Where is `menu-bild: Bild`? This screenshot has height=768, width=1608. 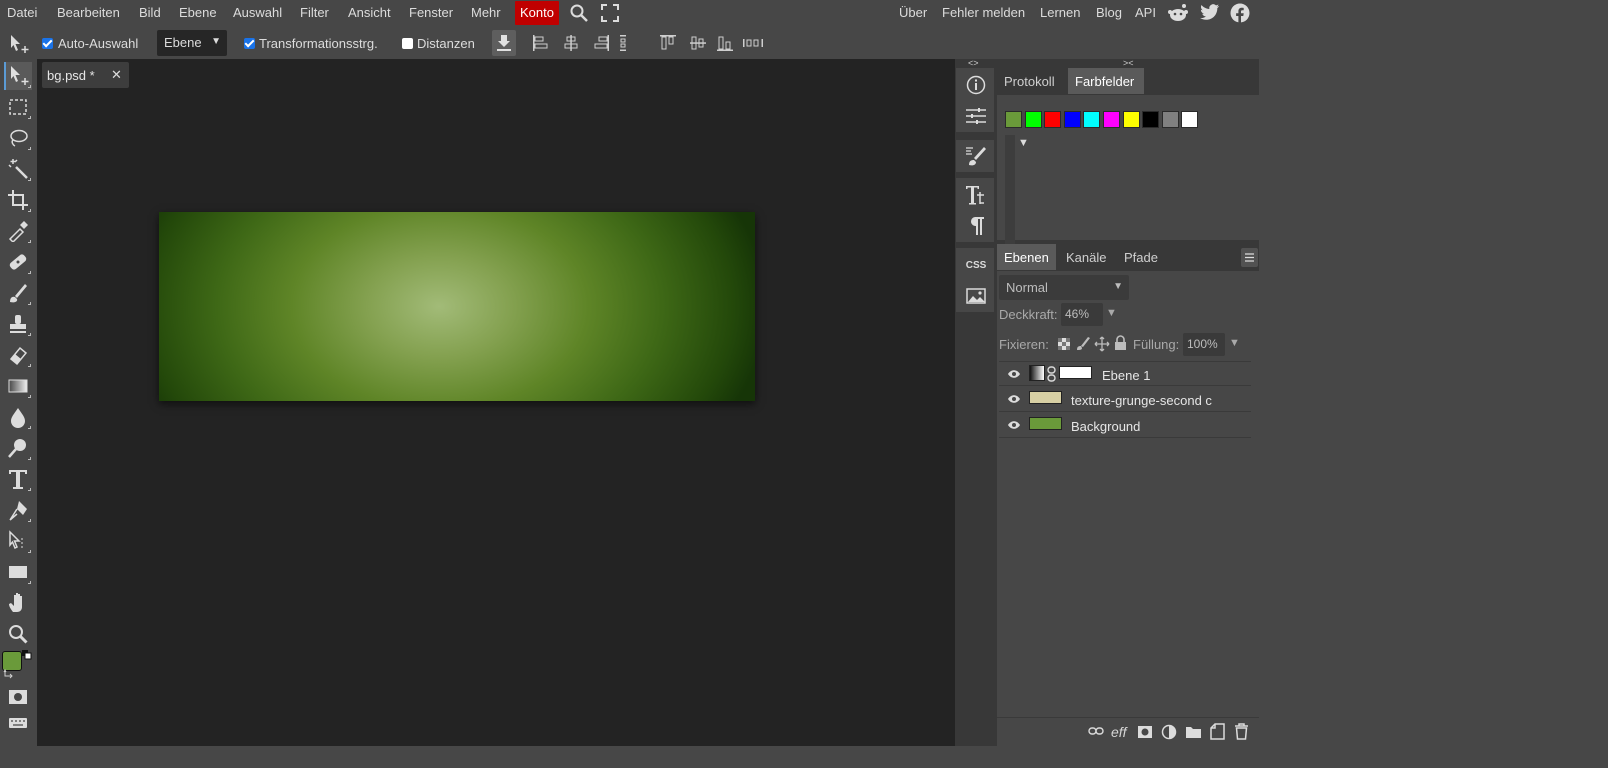
menu-bild: Bild is located at coordinates (150, 12).